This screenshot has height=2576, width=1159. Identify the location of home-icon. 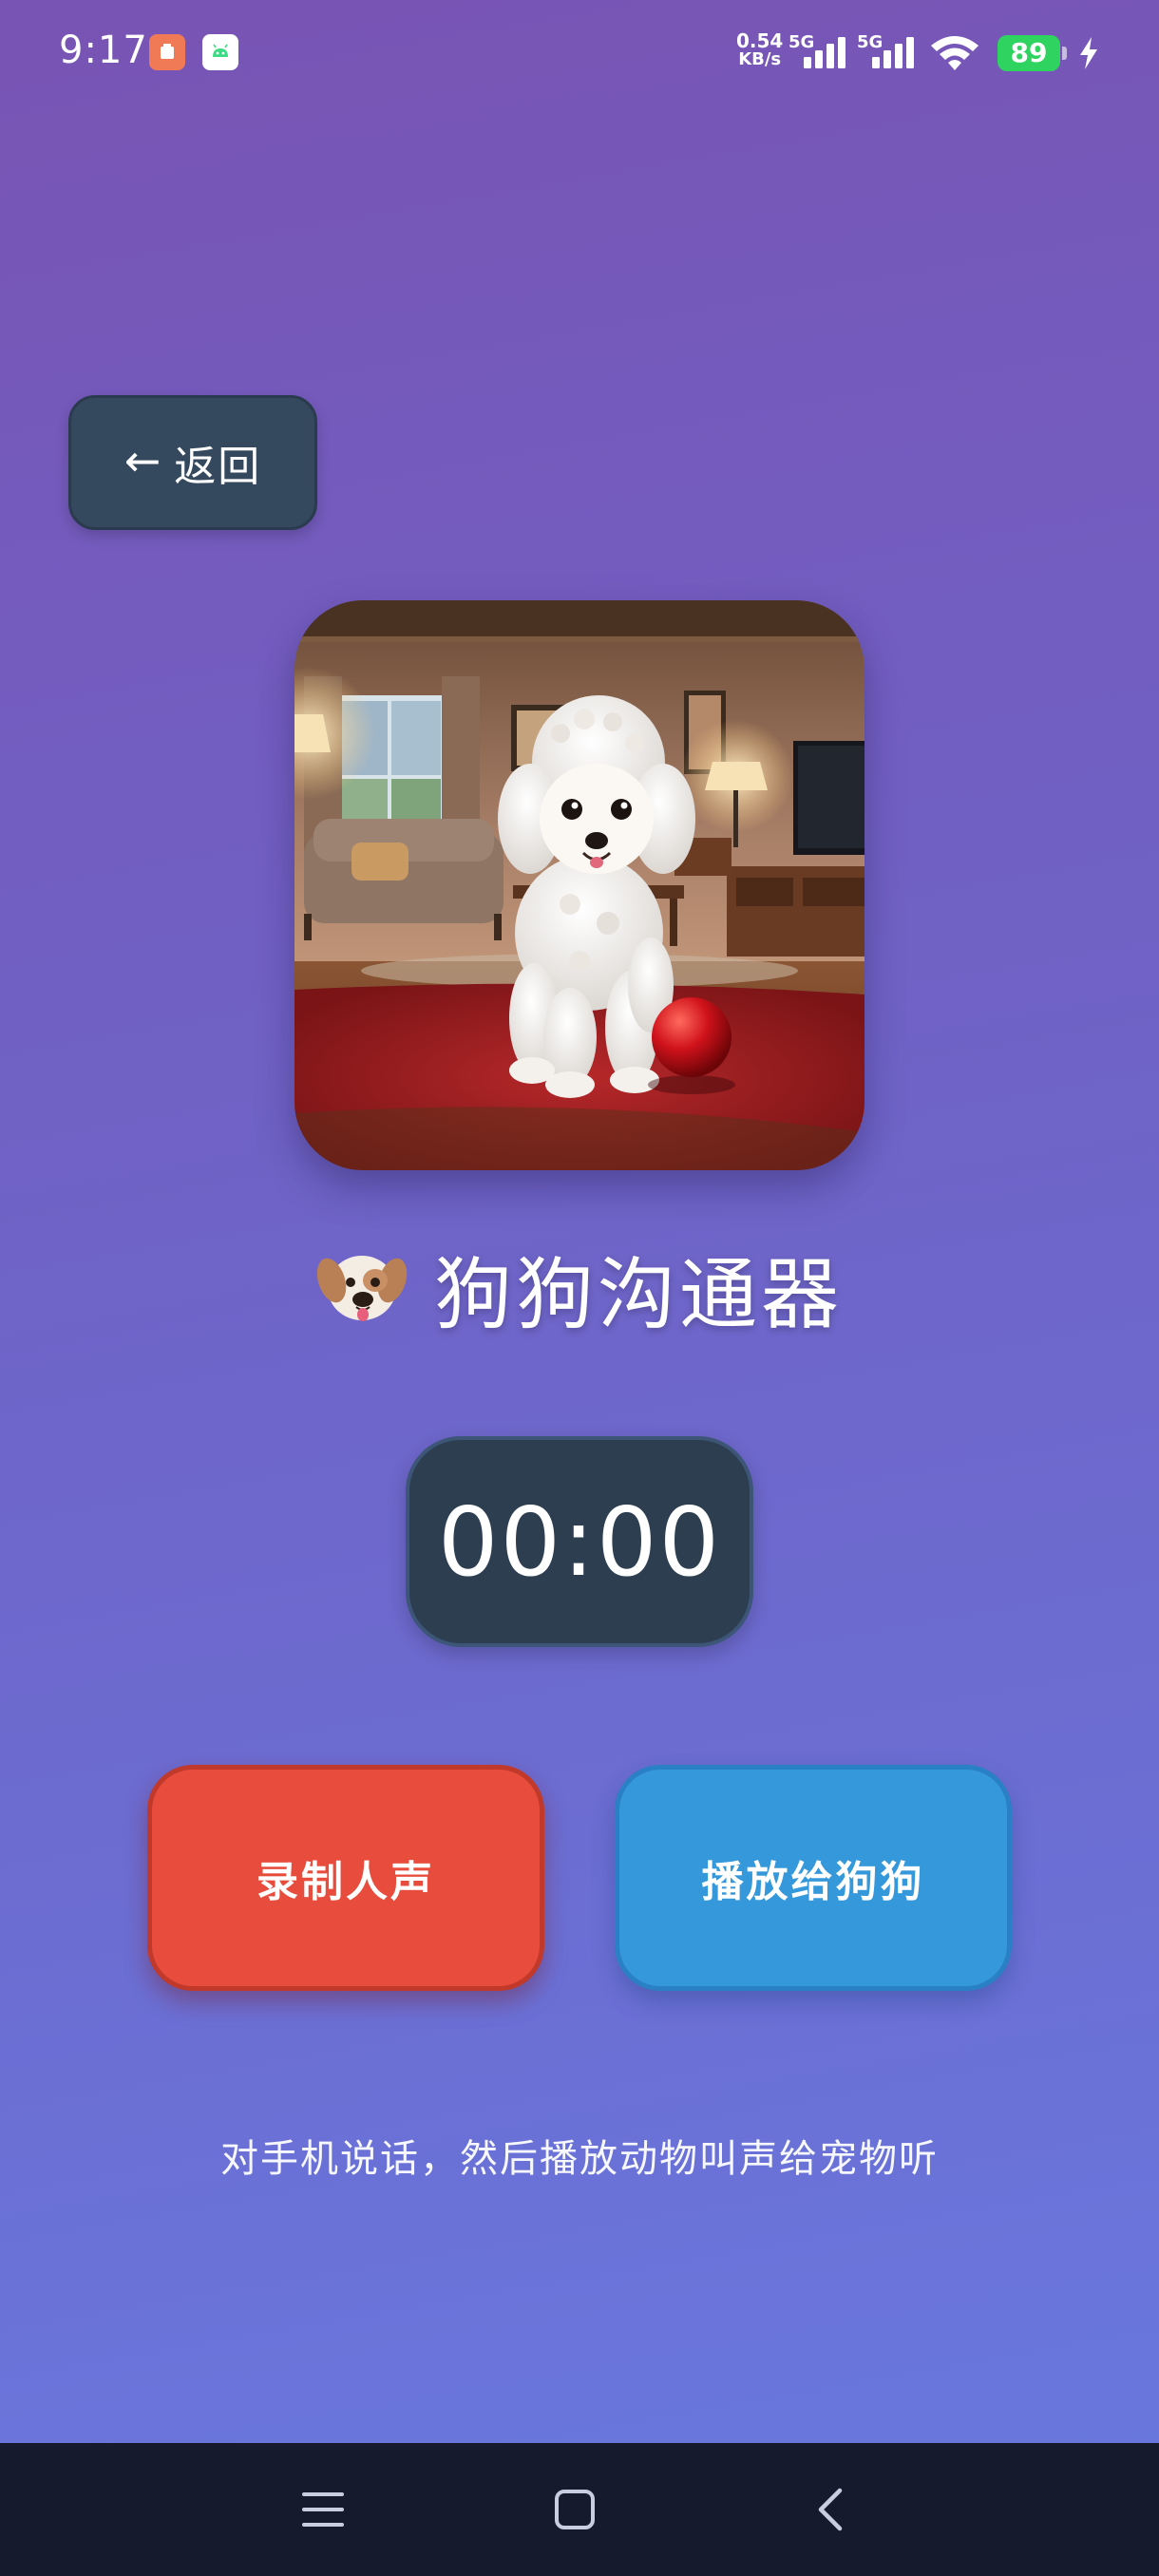
(575, 2509).